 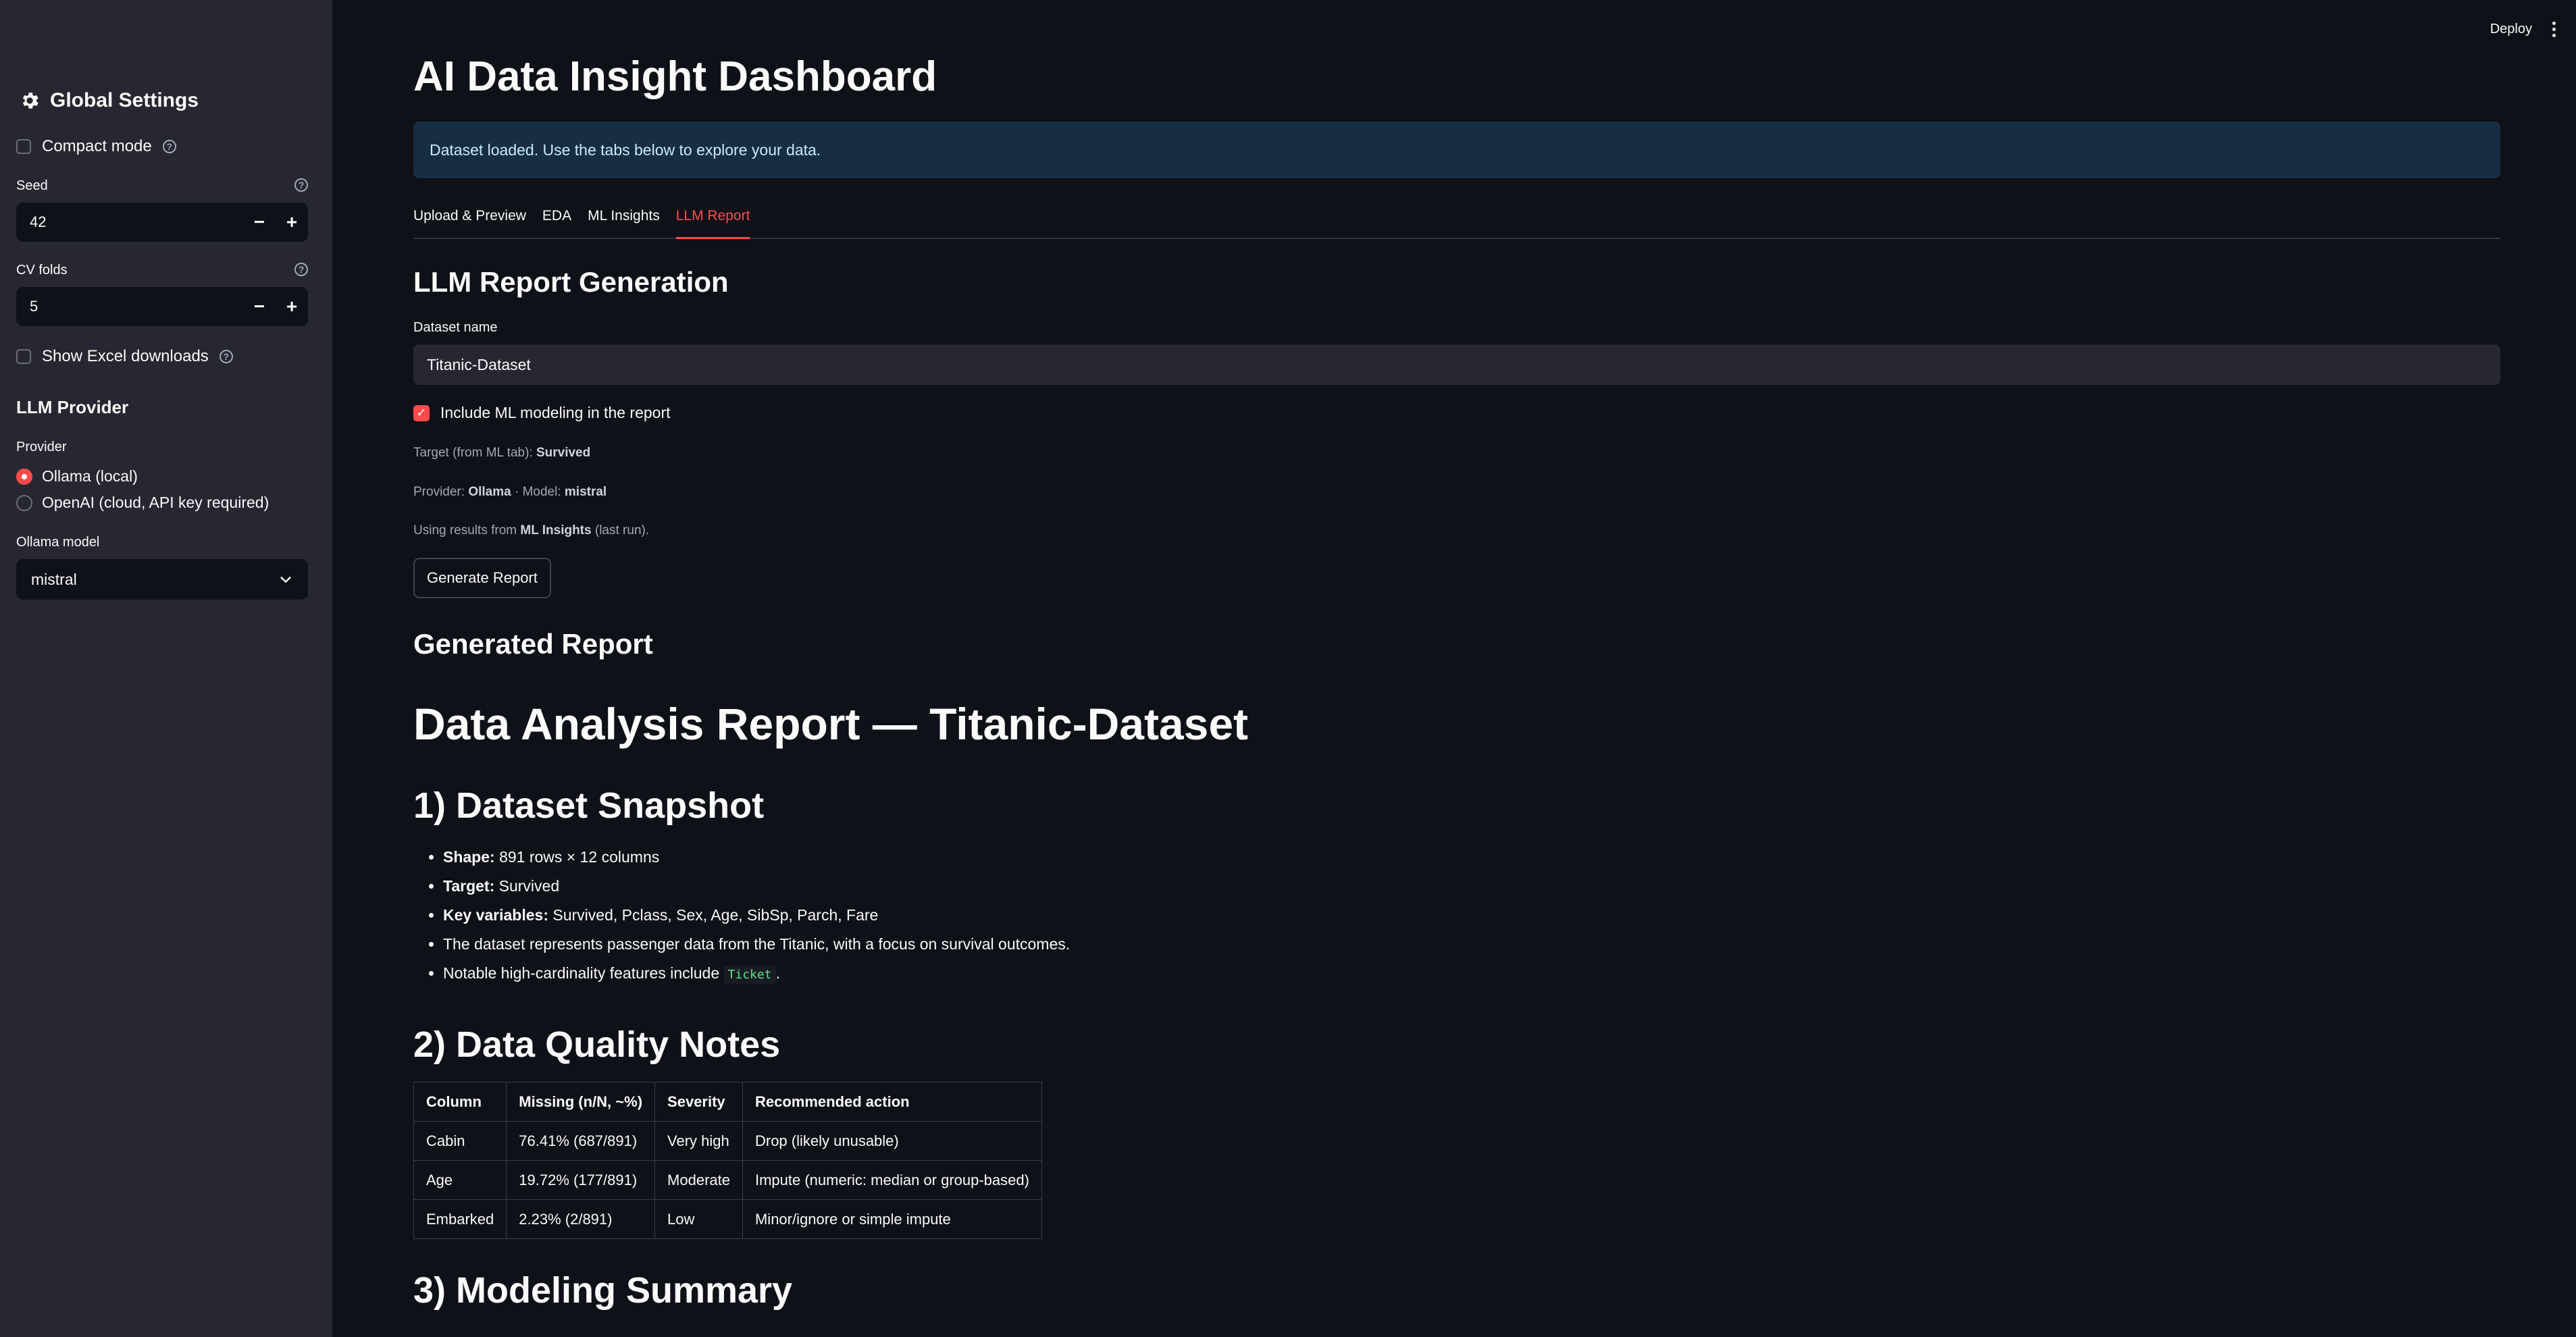 I want to click on tab-llm-report: LLM Report, so click(x=713, y=220).